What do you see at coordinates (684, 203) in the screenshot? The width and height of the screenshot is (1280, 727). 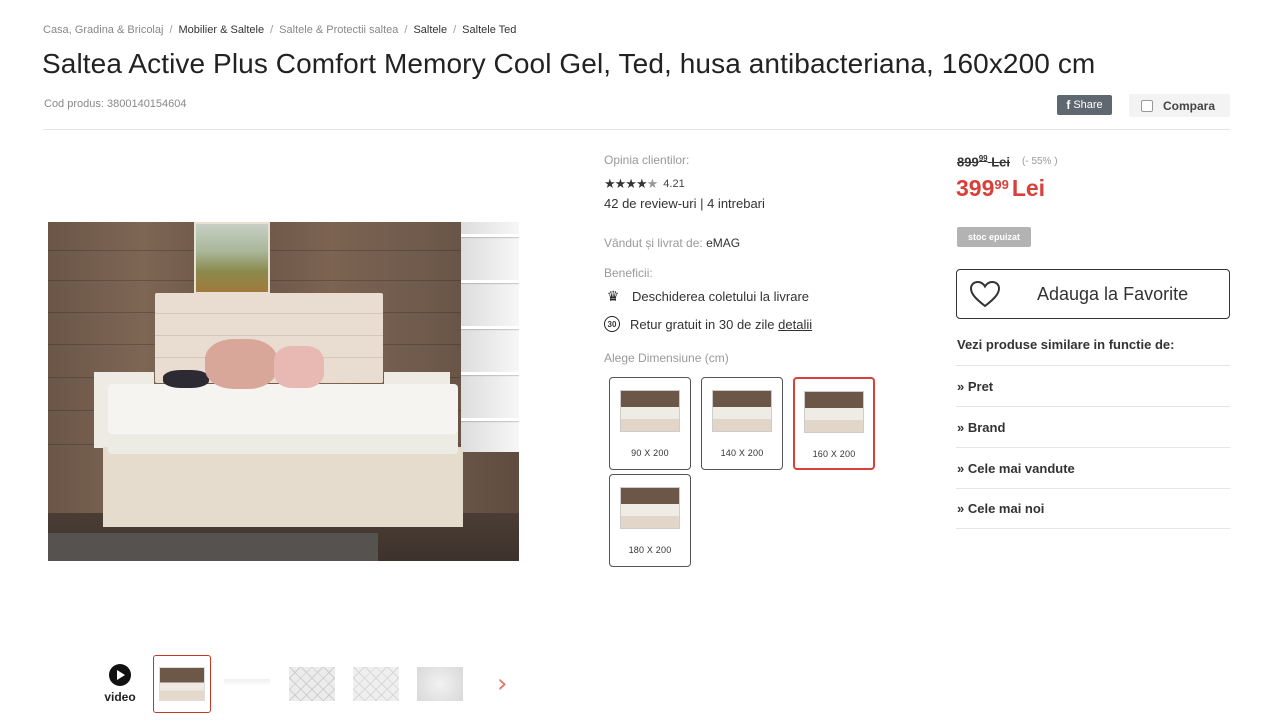 I see `reviews-link: 42 de review-uri | 4 intrebari` at bounding box center [684, 203].